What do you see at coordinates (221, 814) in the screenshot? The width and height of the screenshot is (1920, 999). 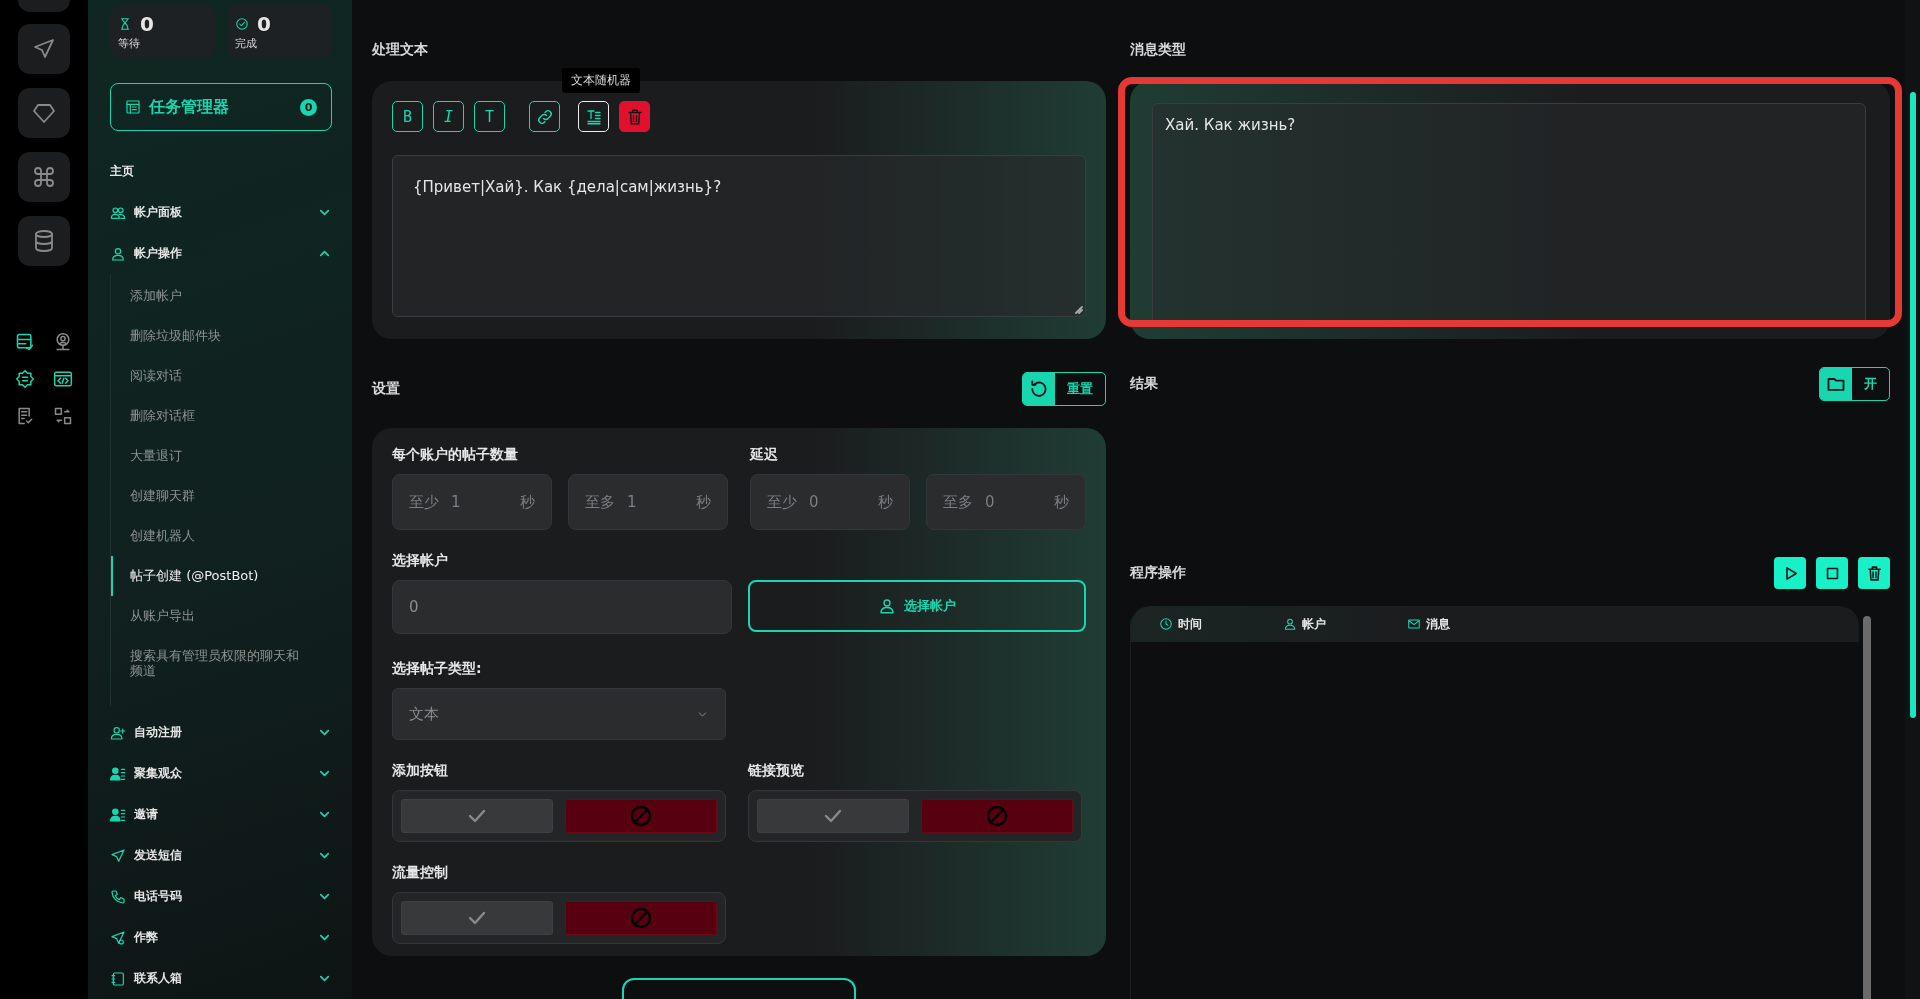 I see `menu-group: 邀请` at bounding box center [221, 814].